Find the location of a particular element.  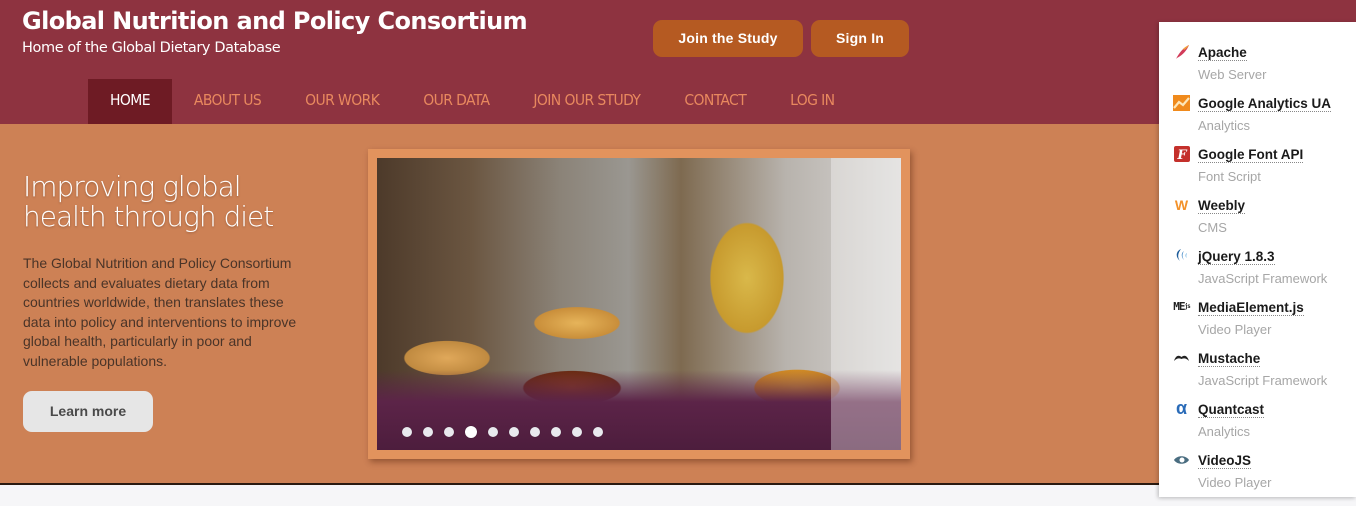

tech-name: jQuery 1.8.3 is located at coordinates (1236, 257).